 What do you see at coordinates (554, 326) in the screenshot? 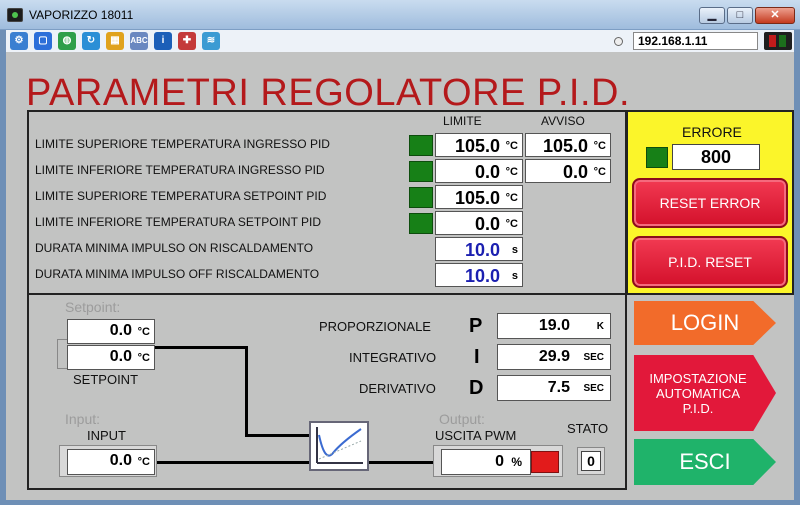
I see `proportional-value-field: 19.0 K` at bounding box center [554, 326].